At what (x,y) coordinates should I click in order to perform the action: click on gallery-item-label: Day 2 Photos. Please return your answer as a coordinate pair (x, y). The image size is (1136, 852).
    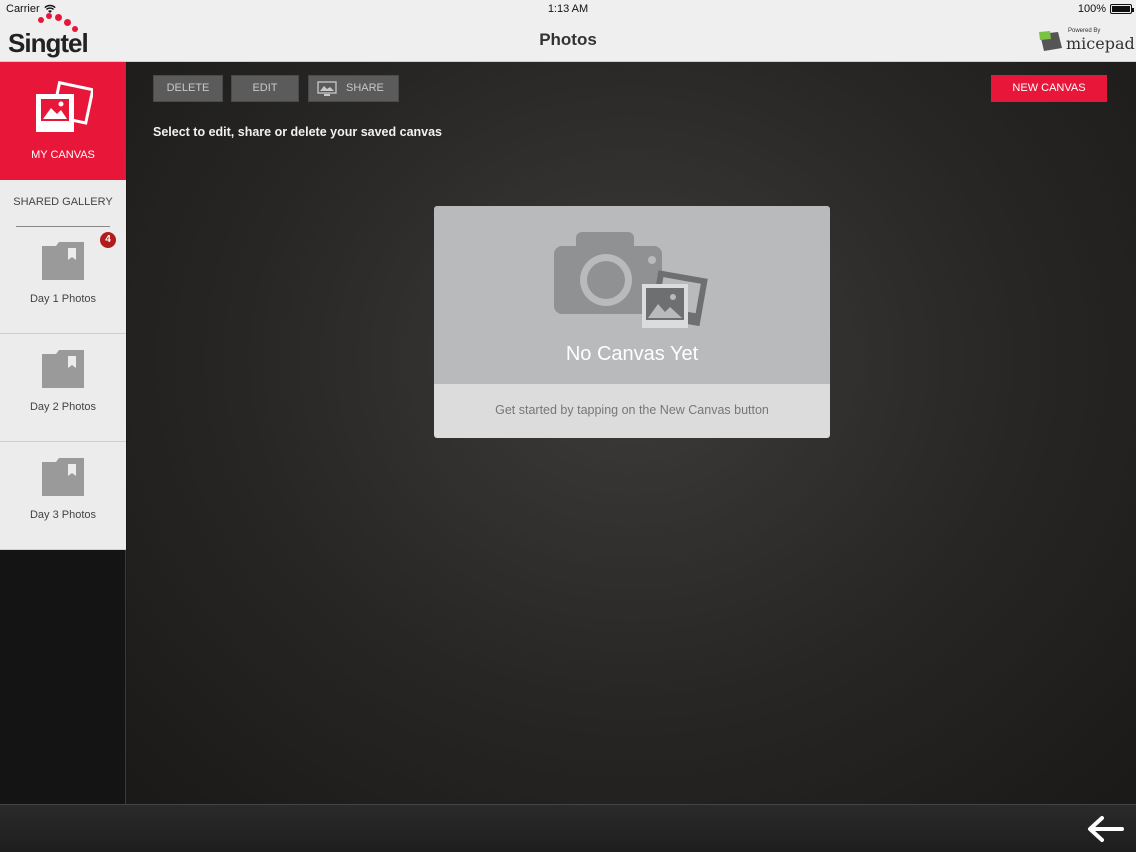
    Looking at the image, I should click on (63, 407).